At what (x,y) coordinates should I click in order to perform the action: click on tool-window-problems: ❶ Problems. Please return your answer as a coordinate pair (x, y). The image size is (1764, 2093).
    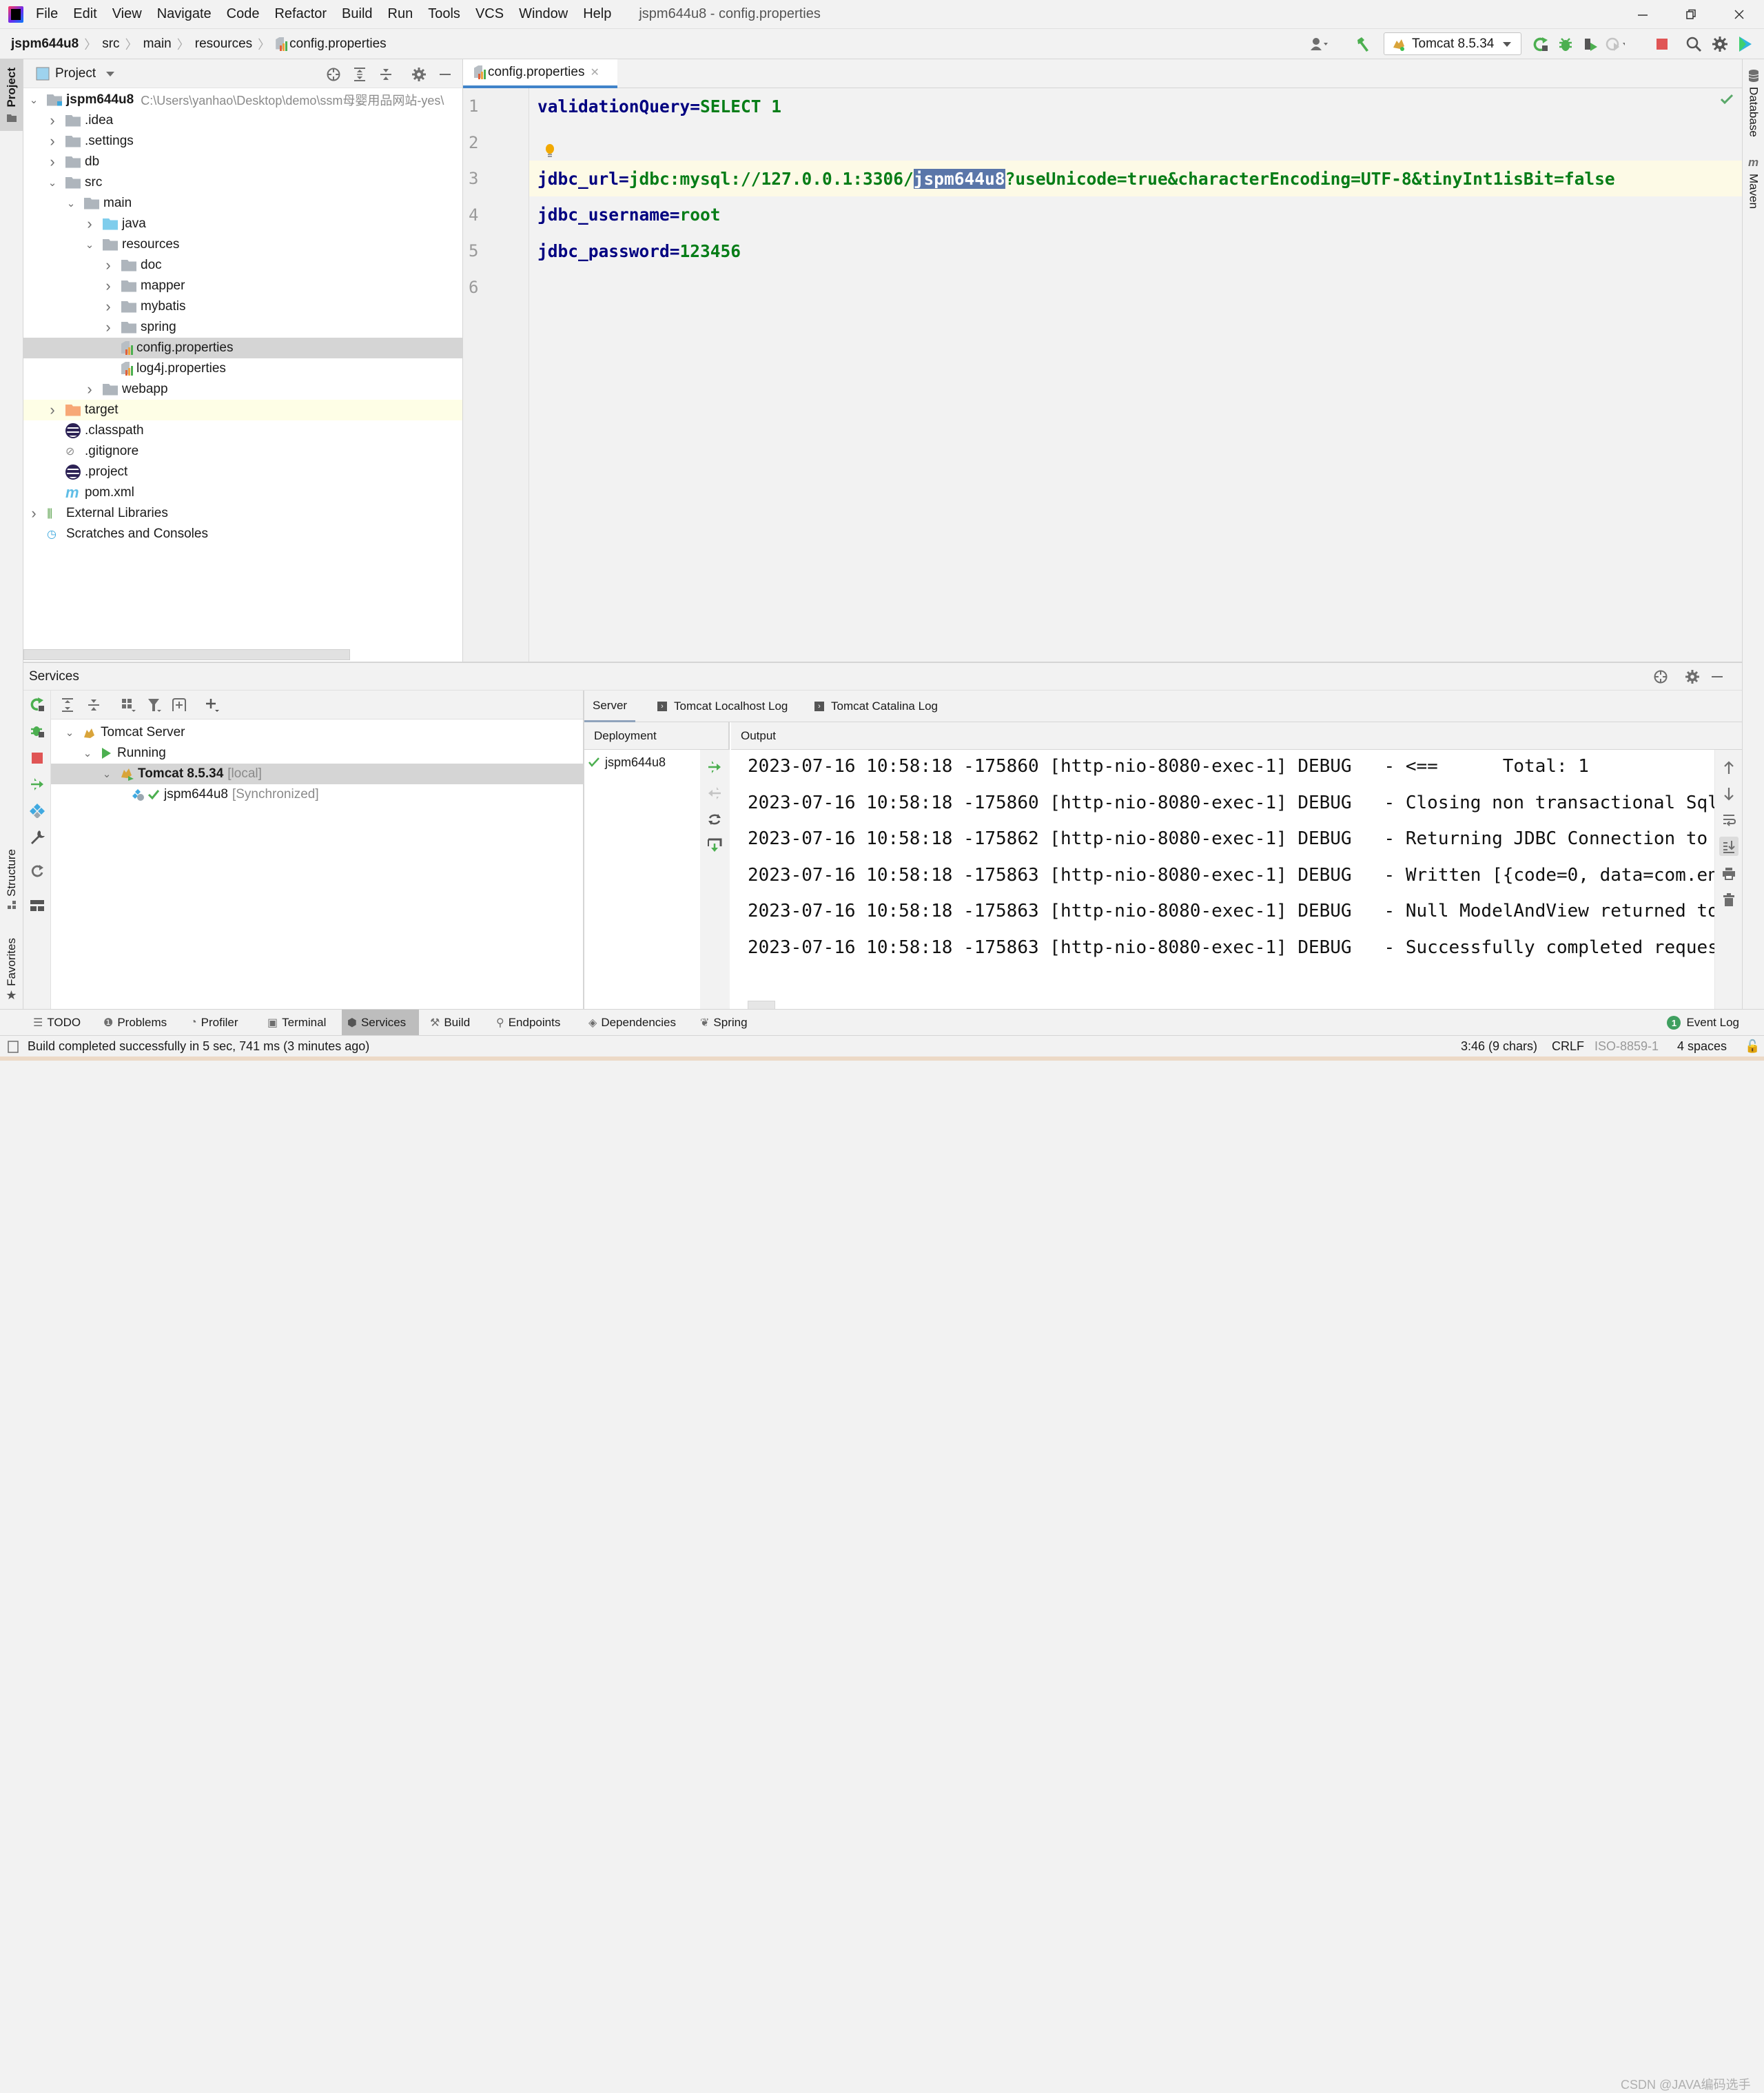
    Looking at the image, I should click on (135, 1023).